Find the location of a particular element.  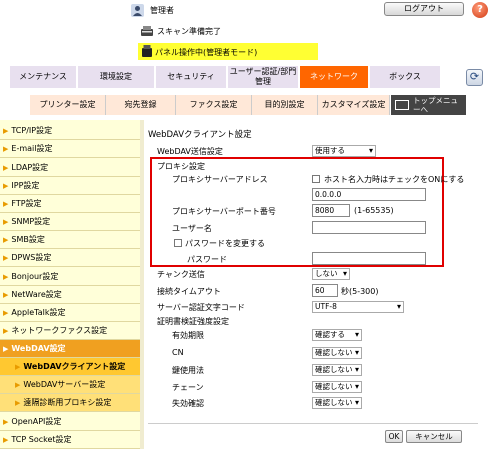

refresh-icon: ⟳ is located at coordinates (474, 76).